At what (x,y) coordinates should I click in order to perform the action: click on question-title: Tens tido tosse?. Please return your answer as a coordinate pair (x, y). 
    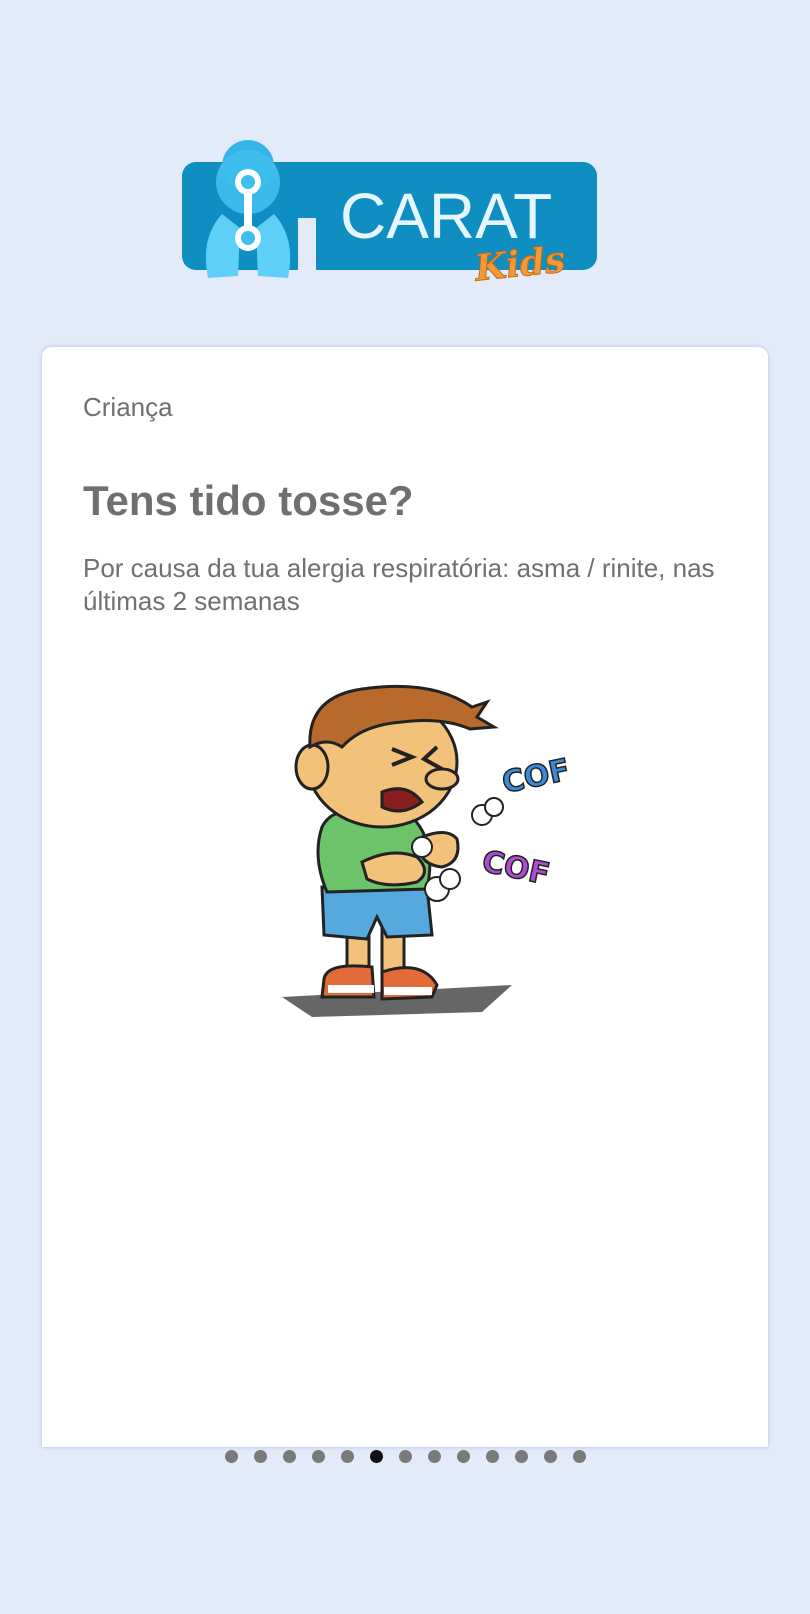
    Looking at the image, I should click on (248, 500).